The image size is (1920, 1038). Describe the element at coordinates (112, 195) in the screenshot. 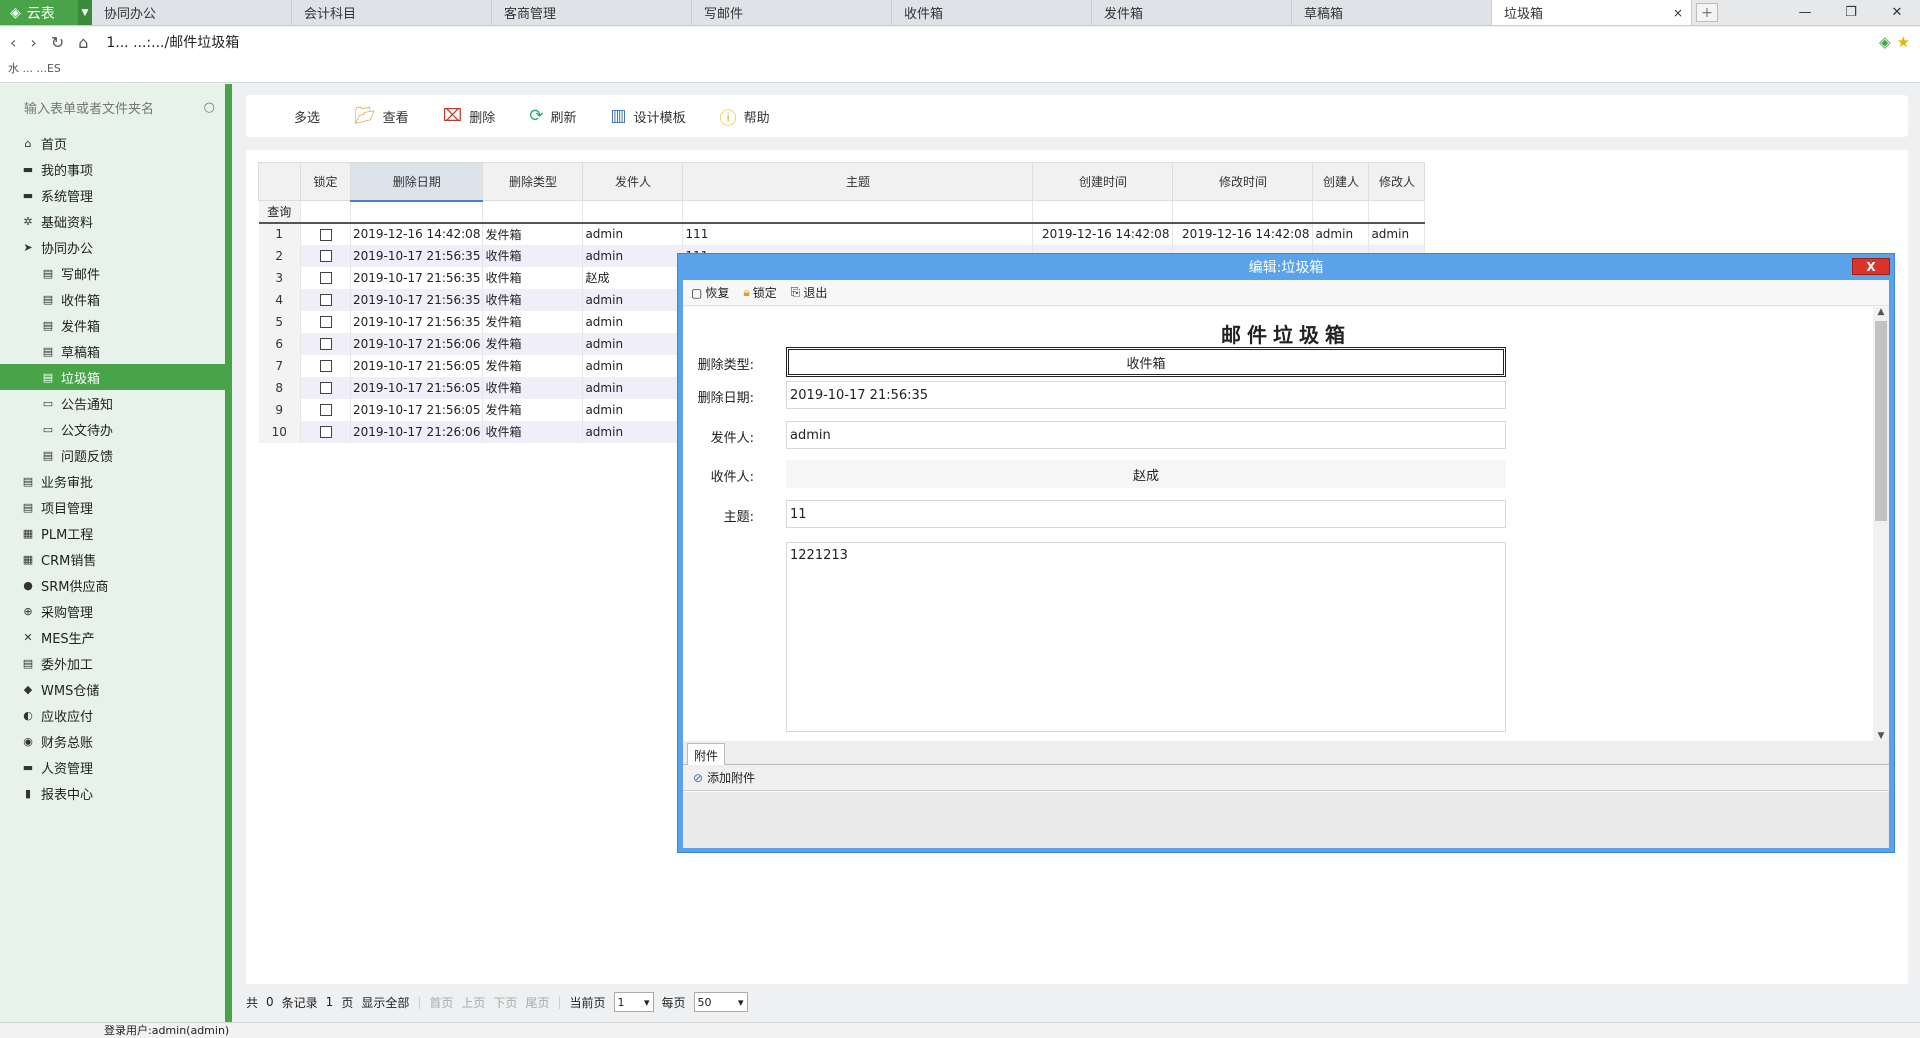

I see `sidebar-item: ▬ 系统管理` at that location.